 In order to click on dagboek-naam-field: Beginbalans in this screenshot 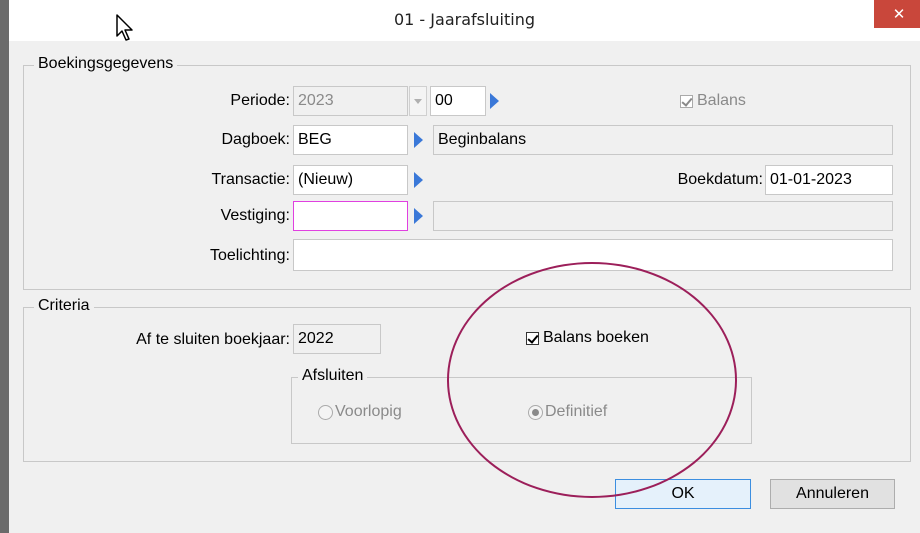, I will do `click(663, 140)`.